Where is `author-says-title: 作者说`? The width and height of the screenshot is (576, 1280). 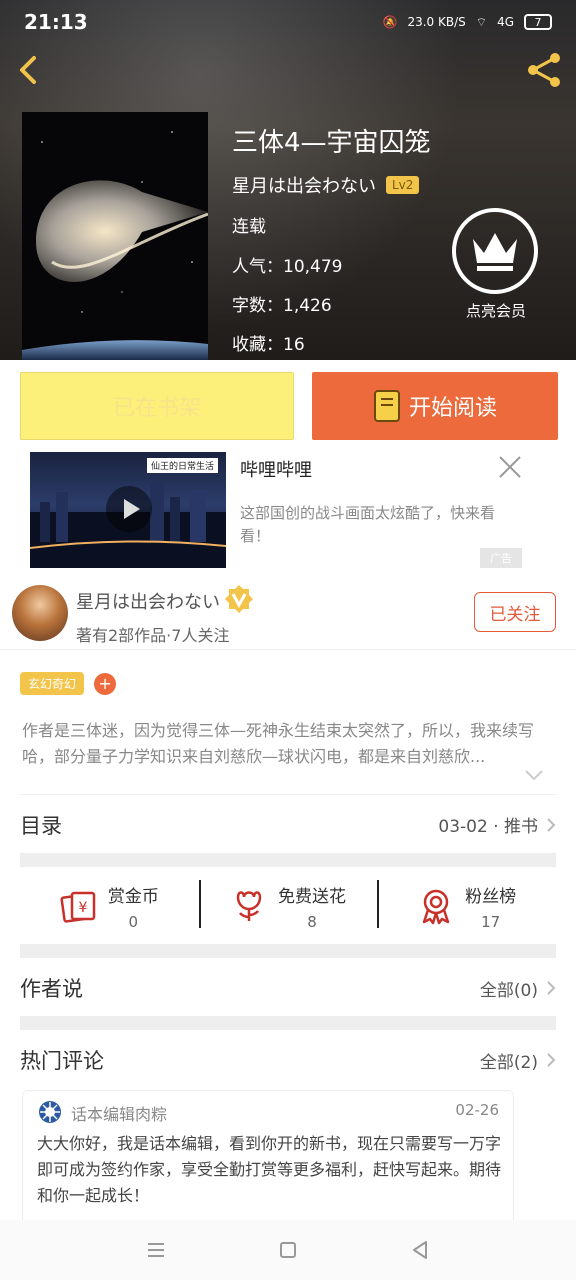 author-says-title: 作者说 is located at coordinates (51, 989).